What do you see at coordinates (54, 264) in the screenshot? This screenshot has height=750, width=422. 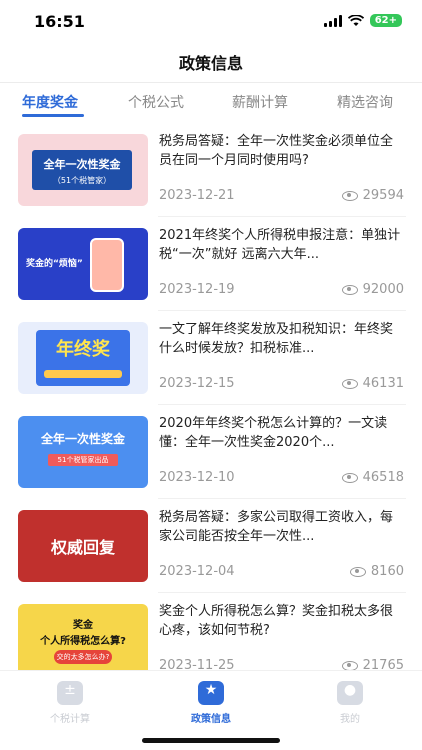 I see `thumb-text: 奖金的“烦恼”` at bounding box center [54, 264].